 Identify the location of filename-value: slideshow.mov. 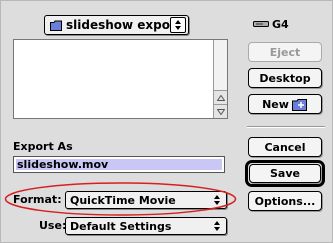
(63, 164).